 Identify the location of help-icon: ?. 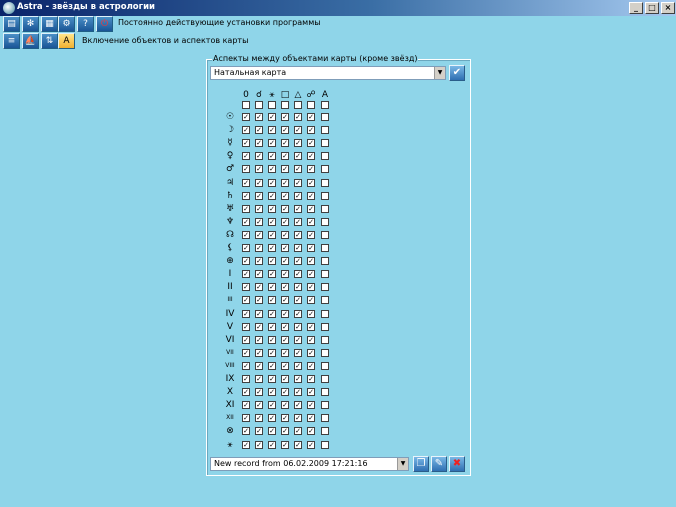
(85, 24).